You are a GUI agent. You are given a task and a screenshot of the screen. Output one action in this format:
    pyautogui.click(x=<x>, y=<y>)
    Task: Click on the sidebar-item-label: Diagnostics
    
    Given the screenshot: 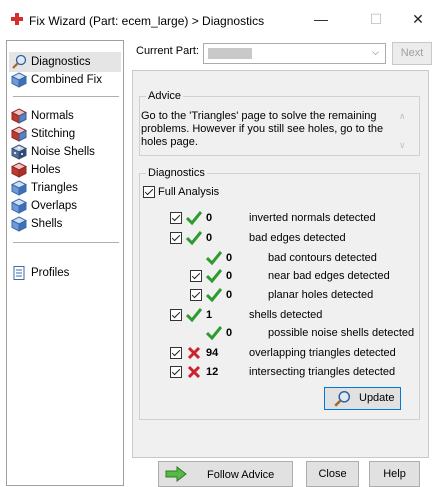 What is the action you would take?
    pyautogui.click(x=61, y=62)
    